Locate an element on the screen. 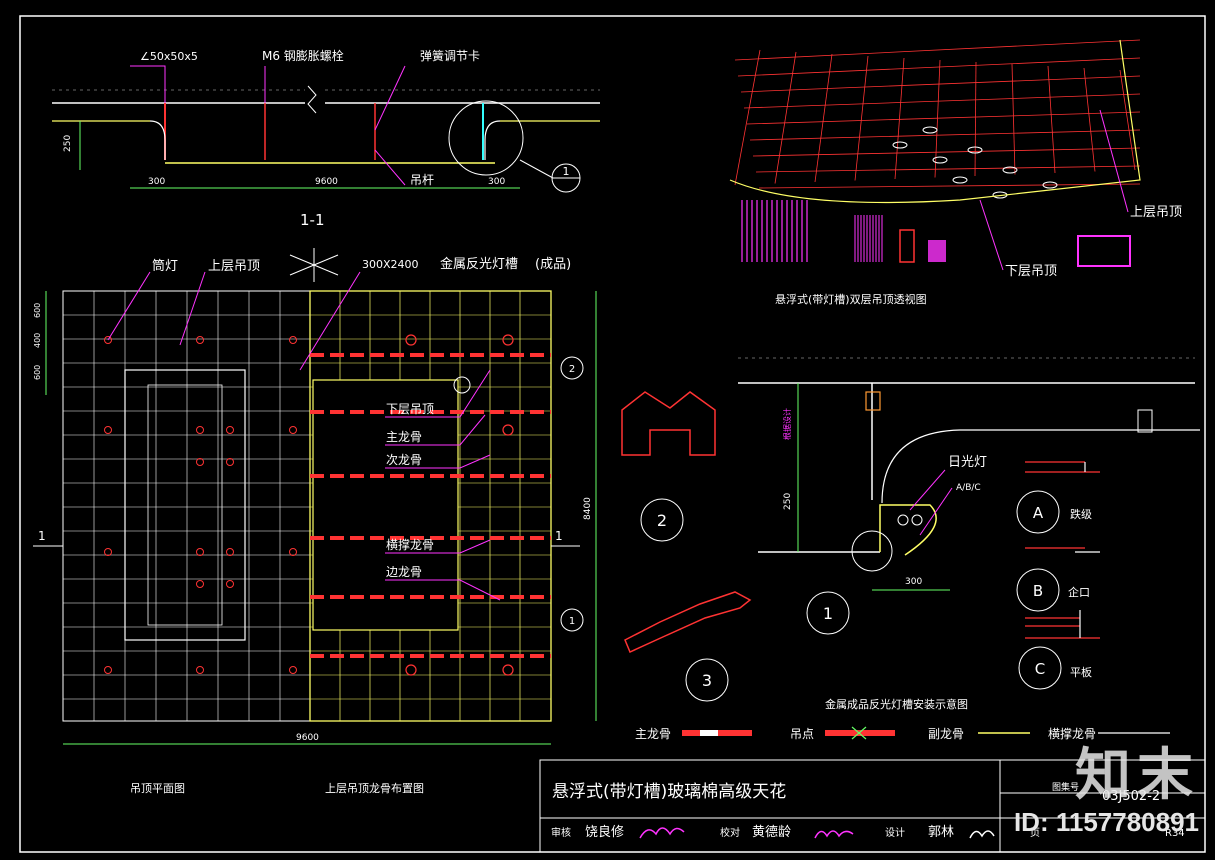  dim-9600: 9600 is located at coordinates (307, 738).